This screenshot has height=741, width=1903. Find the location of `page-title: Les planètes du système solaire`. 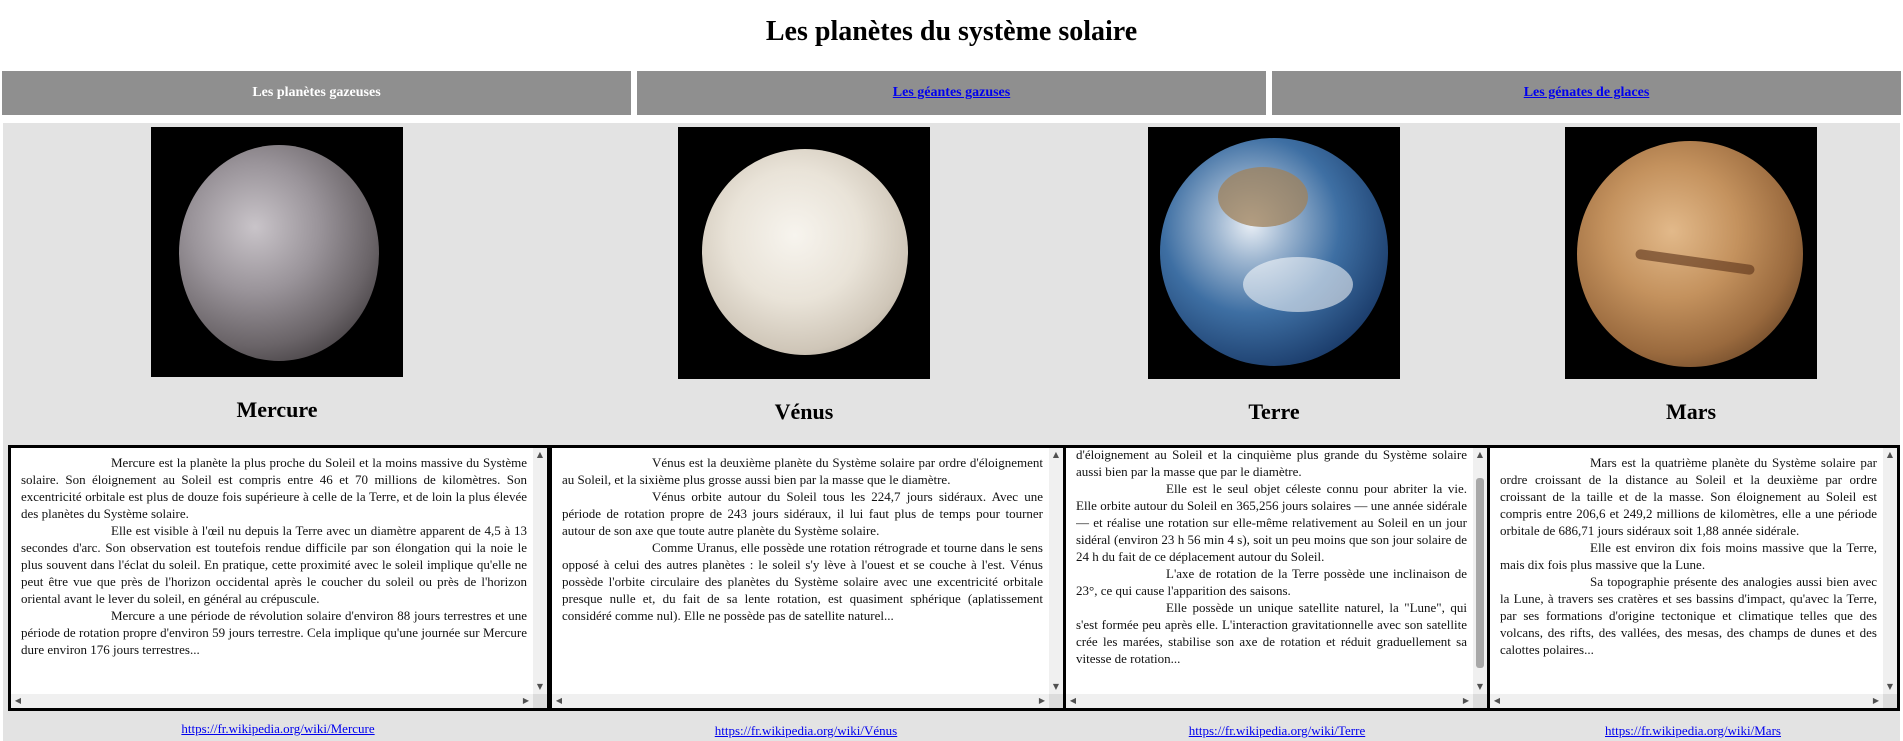

page-title: Les planètes du système solaire is located at coordinates (951, 31).